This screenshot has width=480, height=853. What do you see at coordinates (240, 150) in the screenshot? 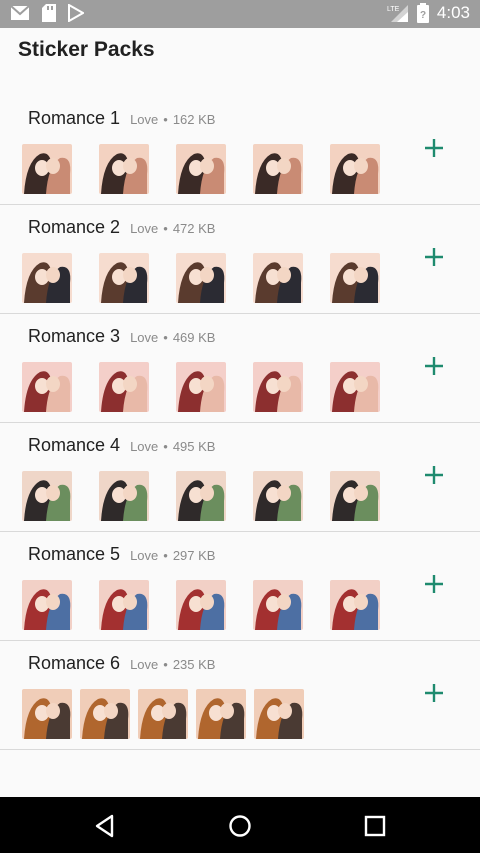
I see `sticker-pack-row: Romance 1 Love • 162 KB` at bounding box center [240, 150].